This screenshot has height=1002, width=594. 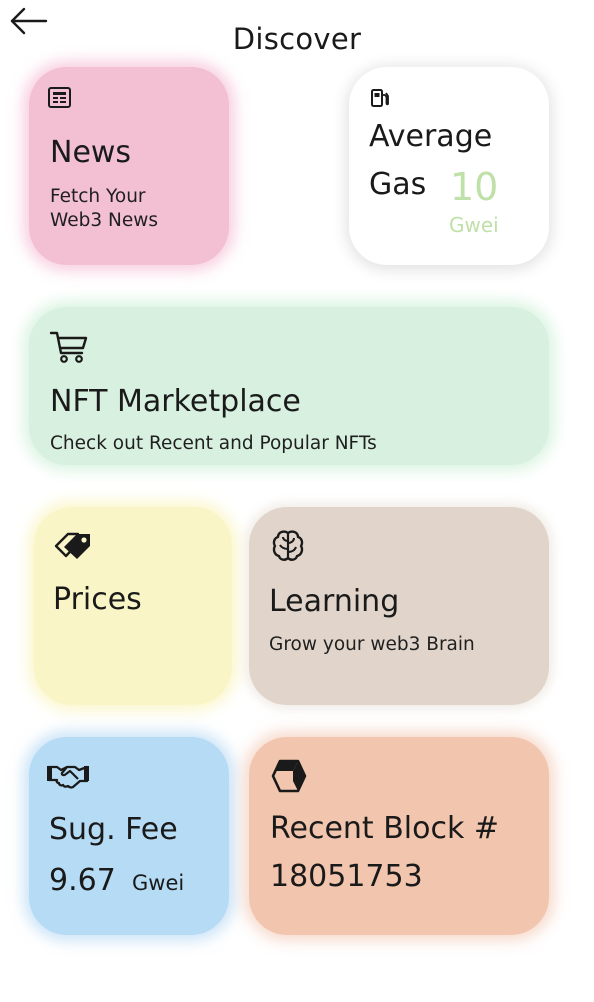 I want to click on gas-pump-icon, so click(x=380, y=98).